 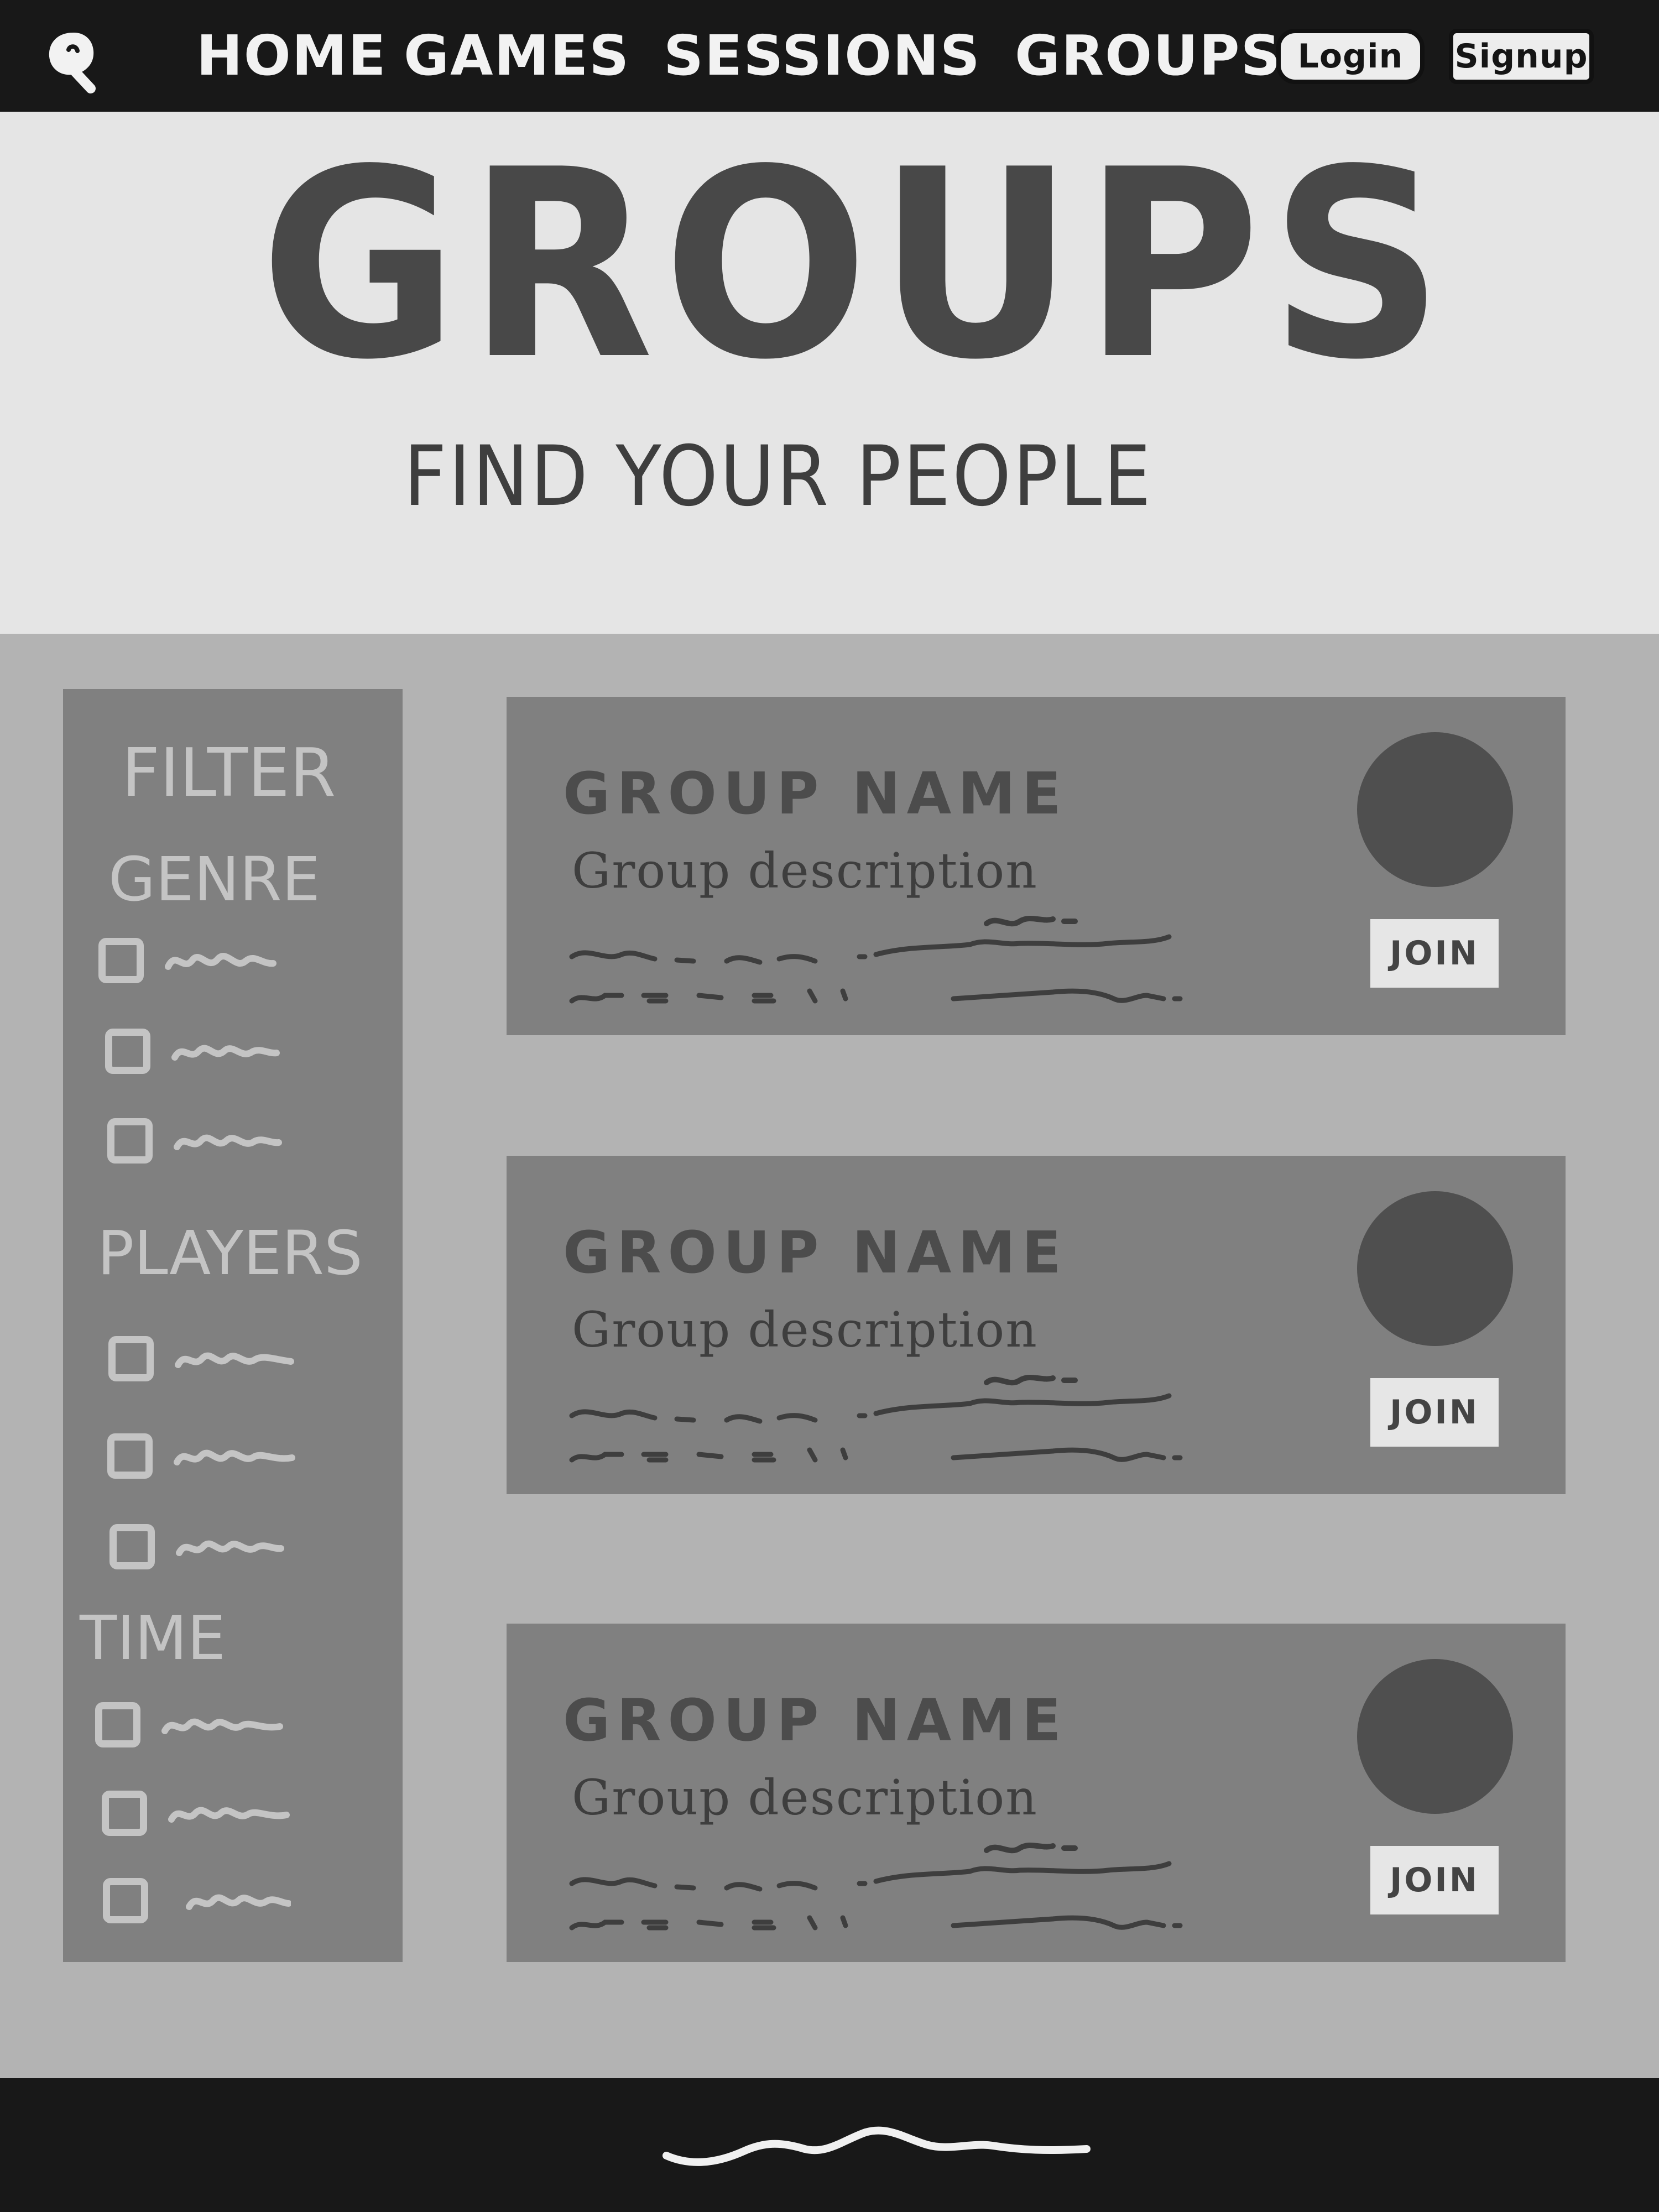 What do you see at coordinates (877, 2146) in the screenshot?
I see `footer-placeholder-squiggle` at bounding box center [877, 2146].